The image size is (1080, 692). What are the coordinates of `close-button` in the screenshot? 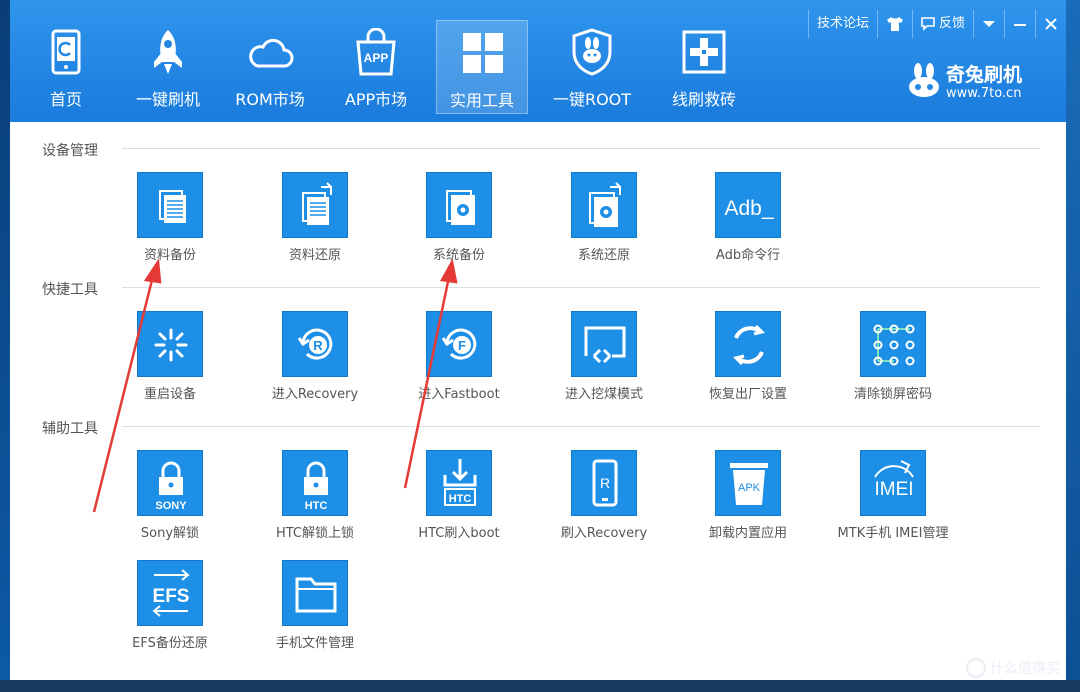 It's located at (1050, 24).